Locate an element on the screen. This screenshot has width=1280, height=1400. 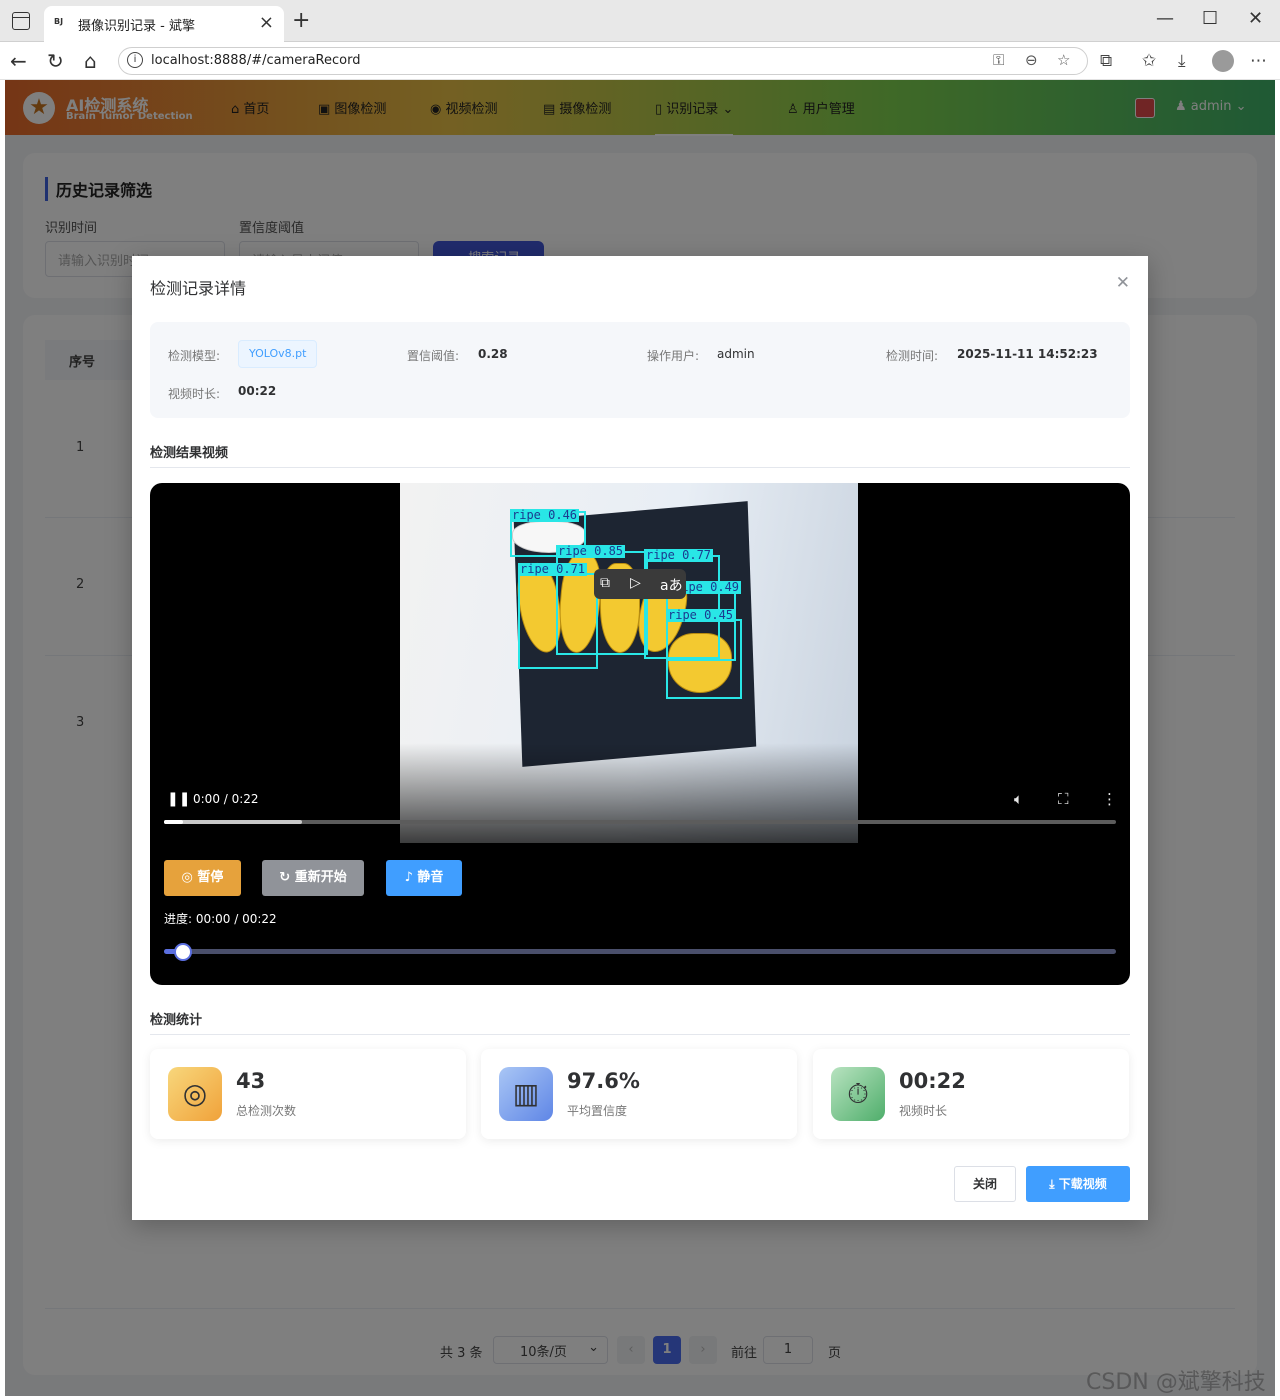
window-close-icon: ✕ is located at coordinates (1255, 18).